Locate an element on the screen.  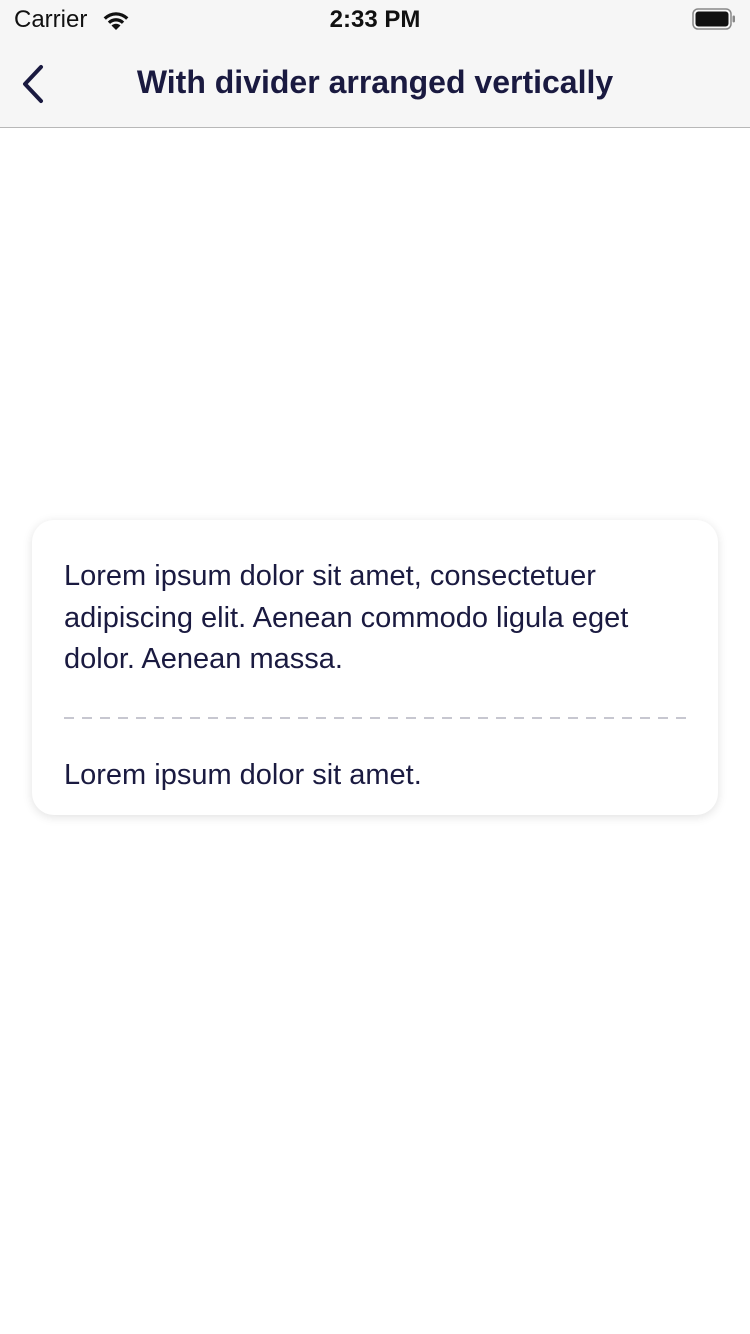
battery-icon is located at coordinates (713, 19).